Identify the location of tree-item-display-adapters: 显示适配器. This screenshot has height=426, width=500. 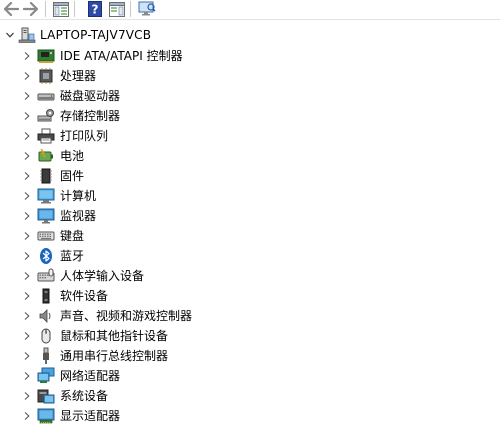
(250, 416).